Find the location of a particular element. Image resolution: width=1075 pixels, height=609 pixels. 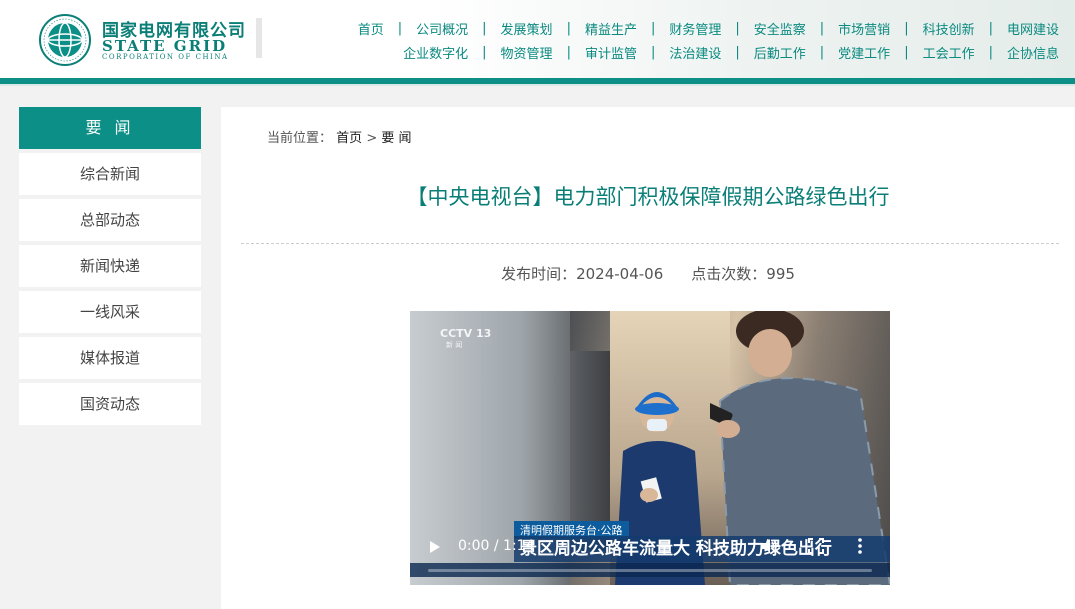

breadcrumb: 当前位置： 首页 > 要 闻 is located at coordinates (339, 136).